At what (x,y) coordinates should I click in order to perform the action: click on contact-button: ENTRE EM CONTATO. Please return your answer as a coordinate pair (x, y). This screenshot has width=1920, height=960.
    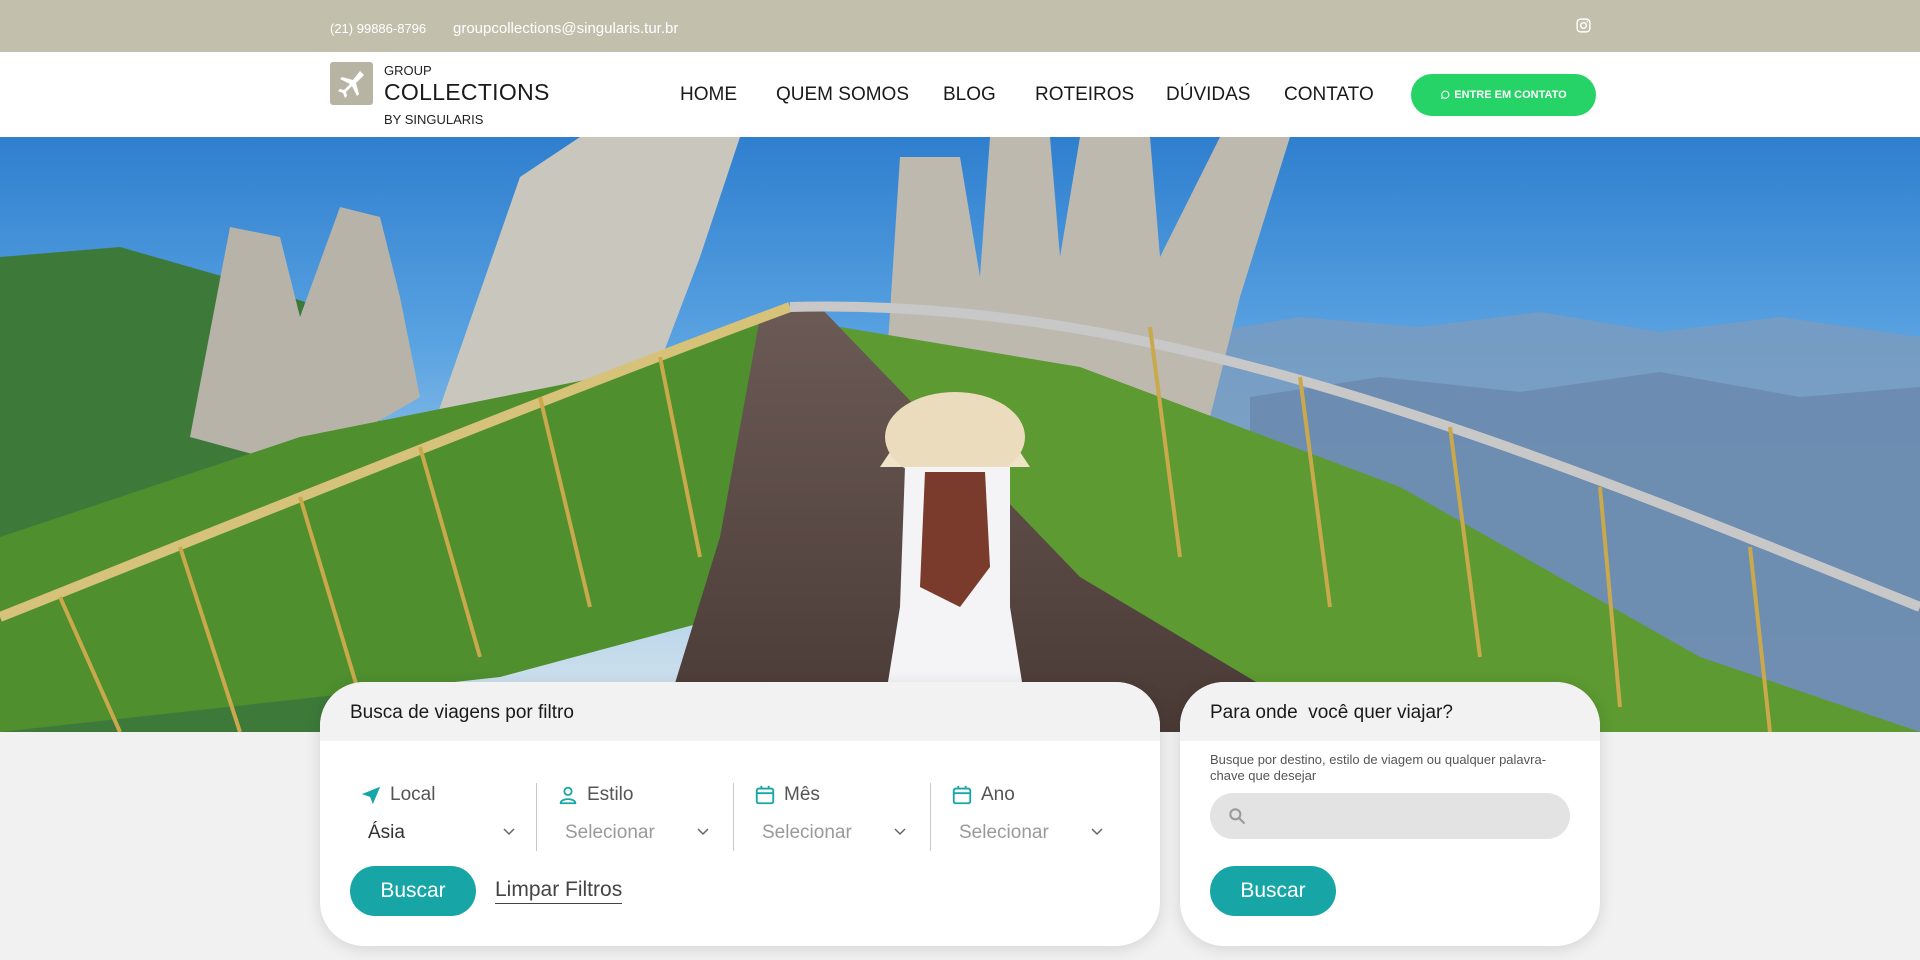
    Looking at the image, I should click on (1503, 95).